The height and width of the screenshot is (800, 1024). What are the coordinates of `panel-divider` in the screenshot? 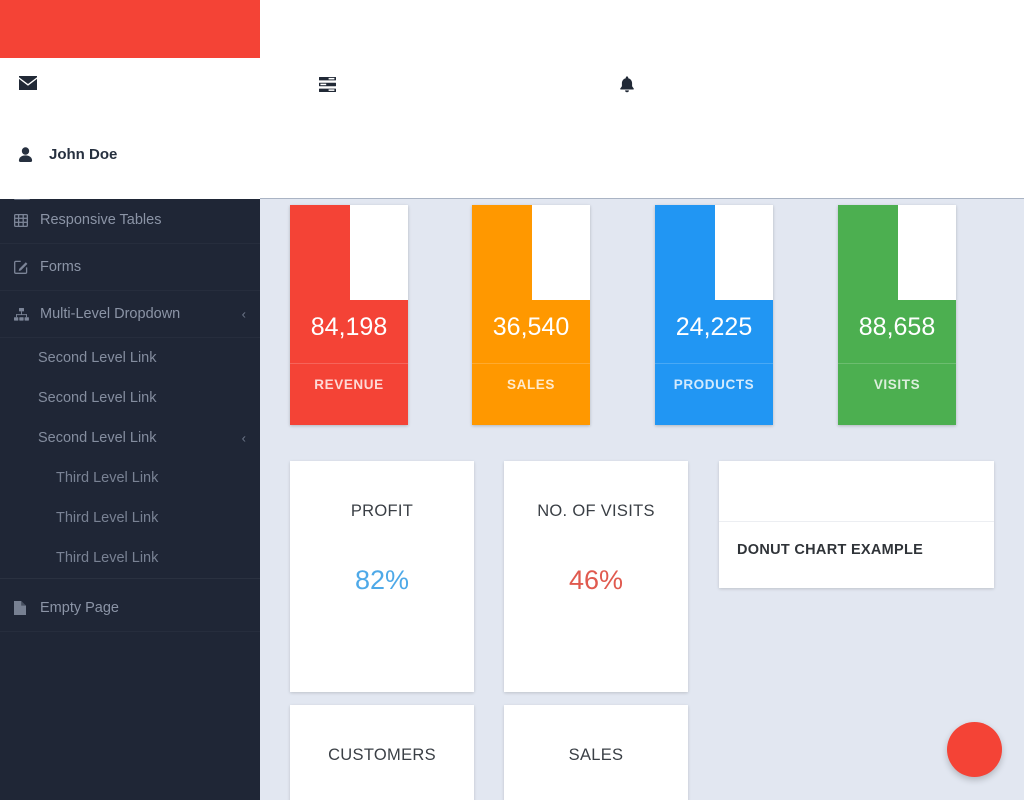 It's located at (856, 521).